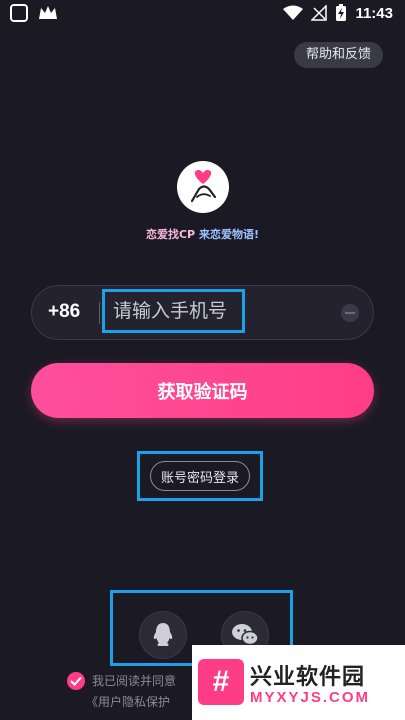 The image size is (405, 720). What do you see at coordinates (34, 13) in the screenshot?
I see `status-left` at bounding box center [34, 13].